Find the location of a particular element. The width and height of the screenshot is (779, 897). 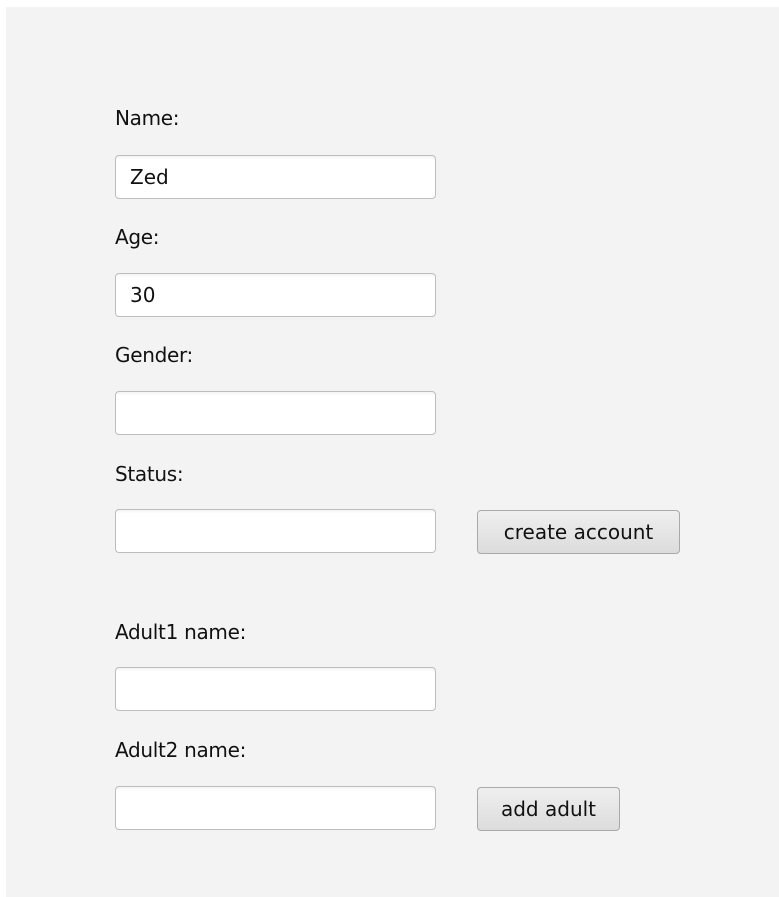

status-input is located at coordinates (275, 531).